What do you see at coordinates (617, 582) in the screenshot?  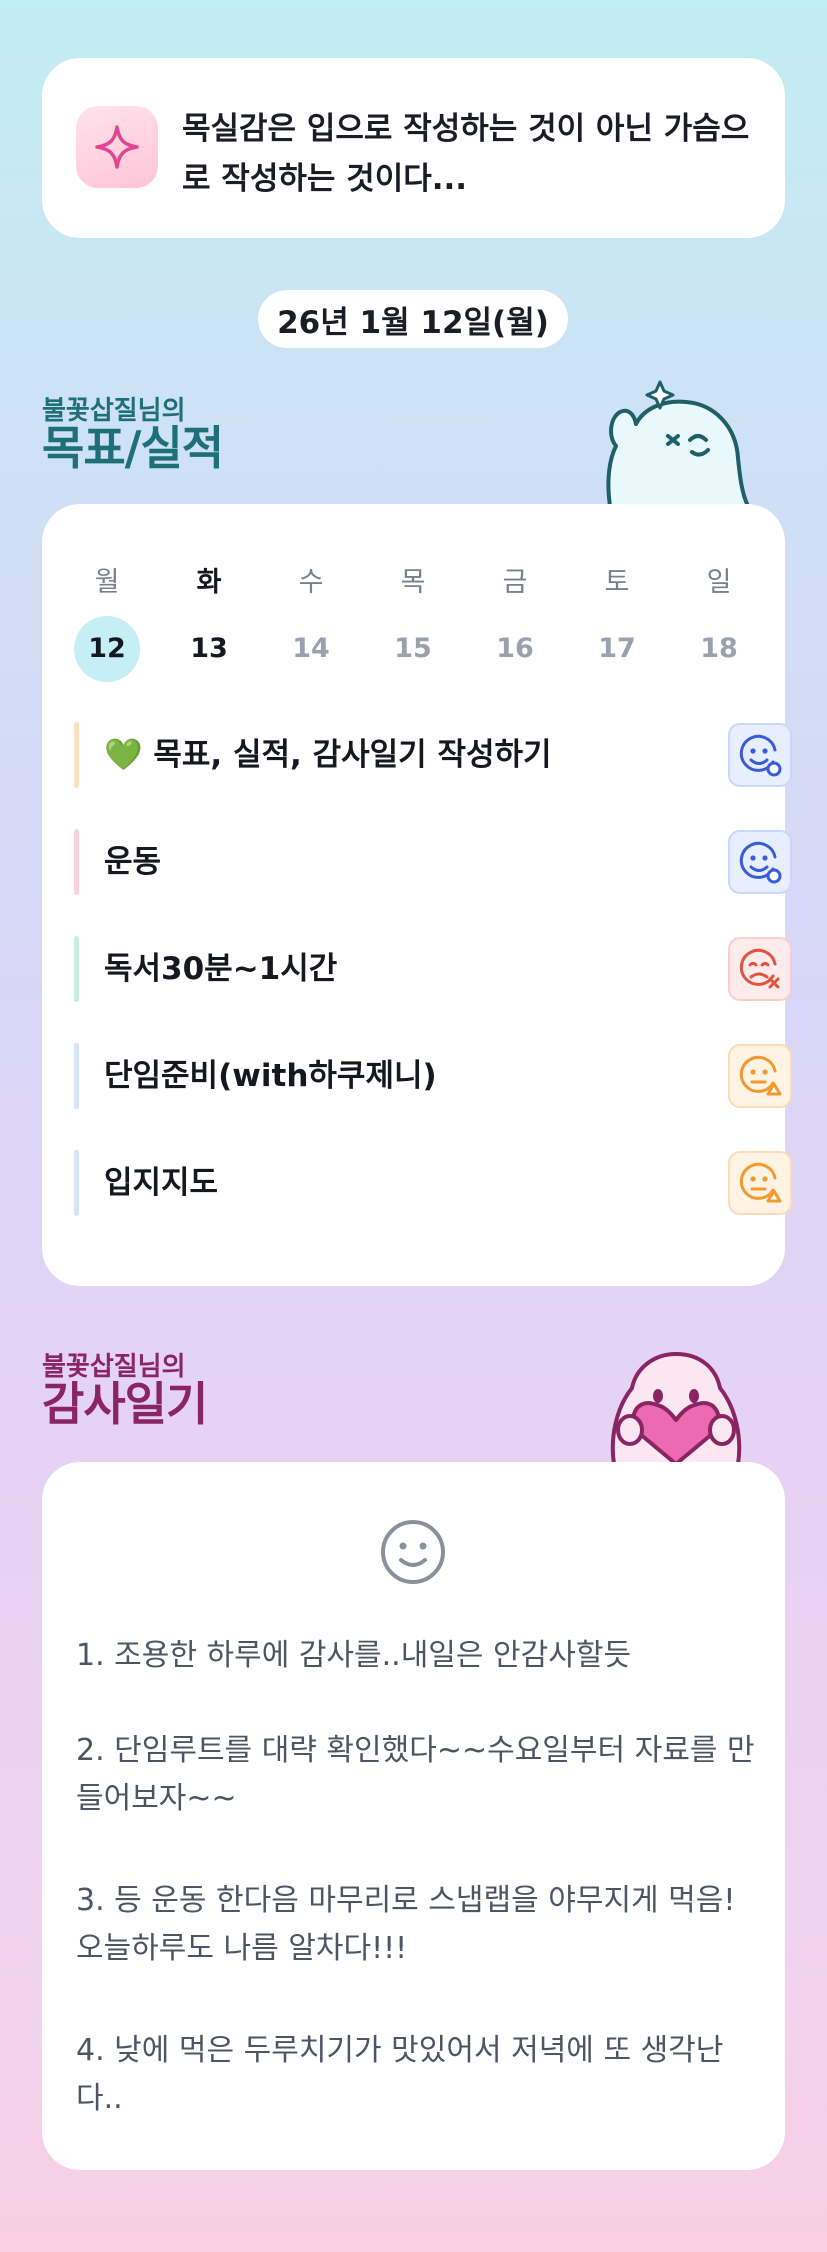 I see `weekday-label: 토` at bounding box center [617, 582].